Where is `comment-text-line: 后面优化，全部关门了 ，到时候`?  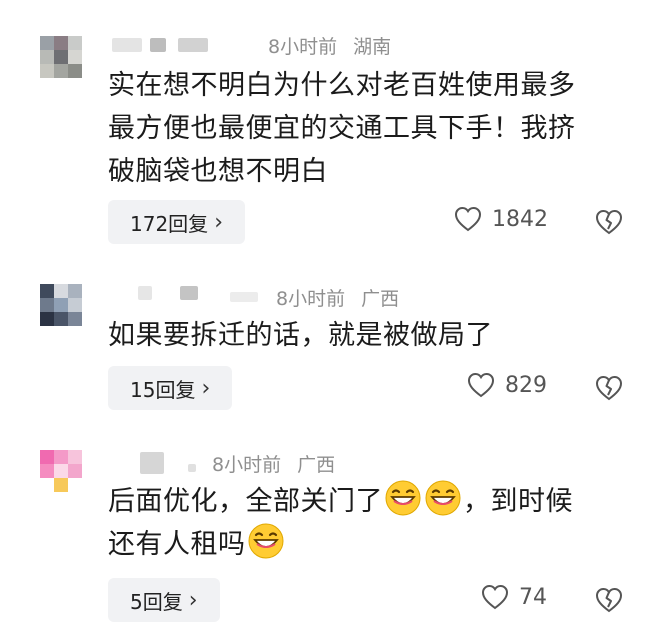 comment-text-line: 后面优化，全部关门了 ，到时候 is located at coordinates (368, 501).